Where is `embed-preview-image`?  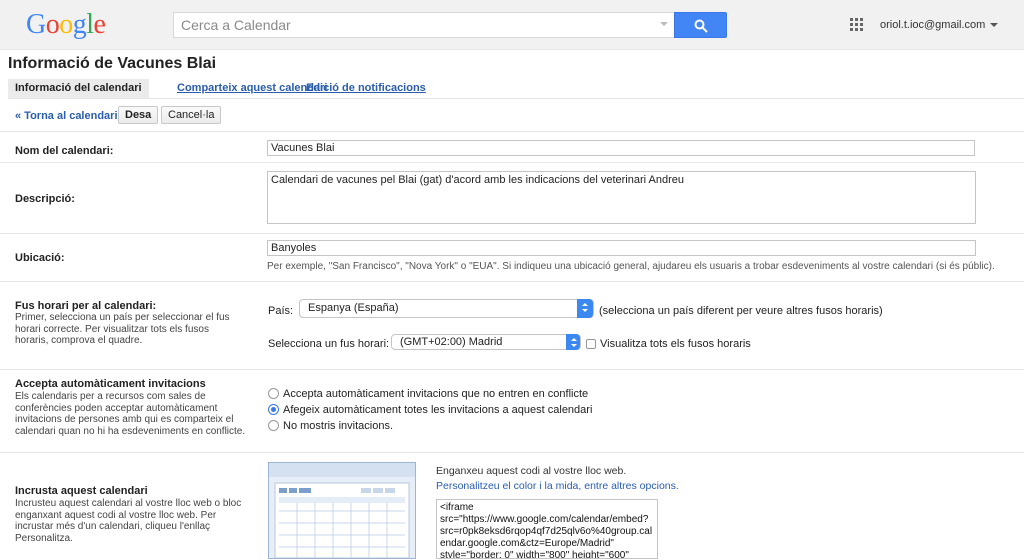
embed-preview-image is located at coordinates (342, 510).